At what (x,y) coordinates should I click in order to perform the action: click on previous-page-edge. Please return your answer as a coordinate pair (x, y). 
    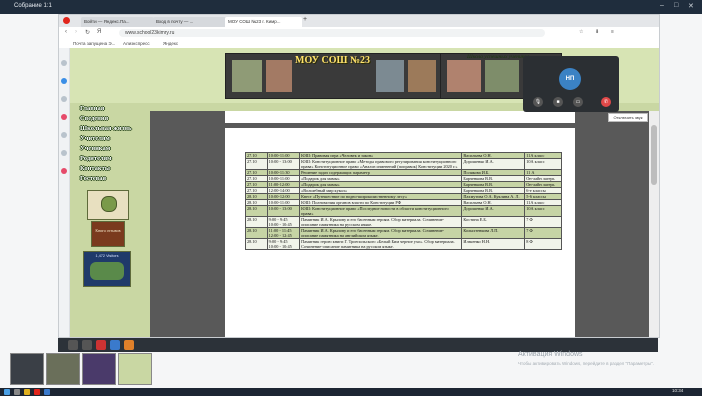
    Looking at the image, I should click on (400, 117).